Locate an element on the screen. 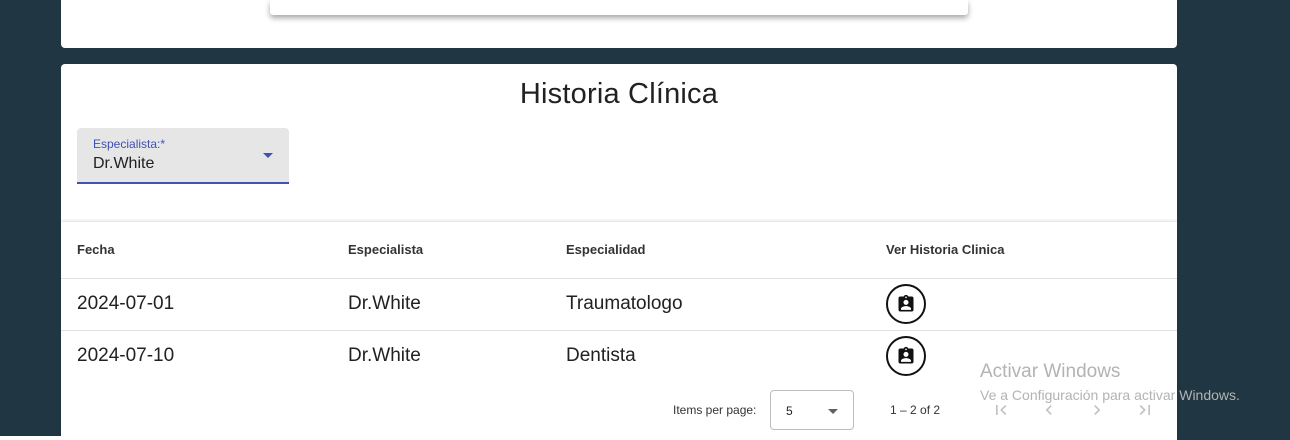 This screenshot has height=440, width=1290. watermark-subtitle: Ve a Configuración para activar Windows. is located at coordinates (1110, 395).